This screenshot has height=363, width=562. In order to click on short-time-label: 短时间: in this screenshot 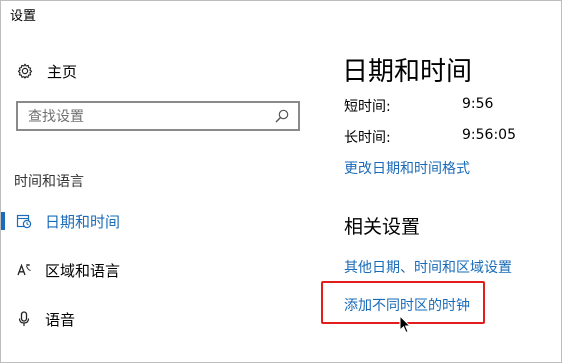, I will do `click(367, 107)`.